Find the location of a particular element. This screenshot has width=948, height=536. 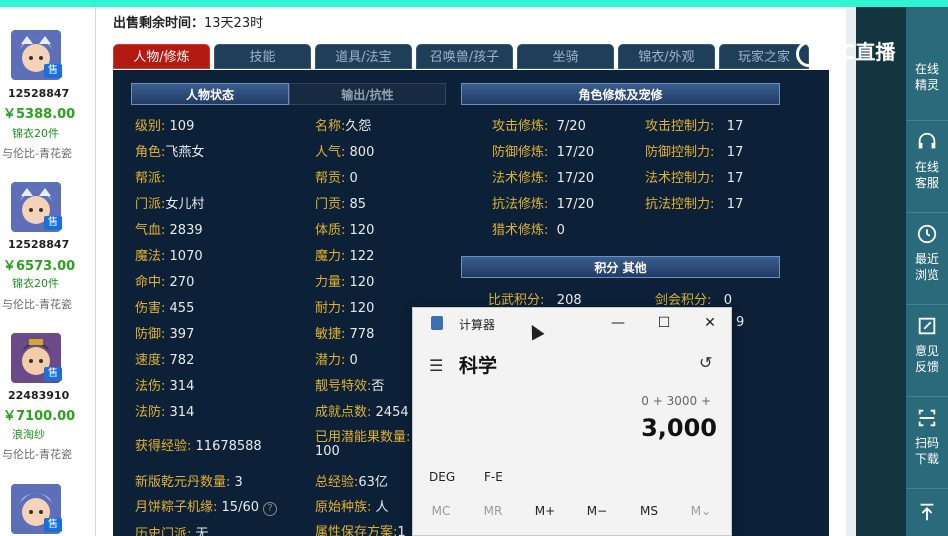

qr-scan-icon is located at coordinates (927, 418).